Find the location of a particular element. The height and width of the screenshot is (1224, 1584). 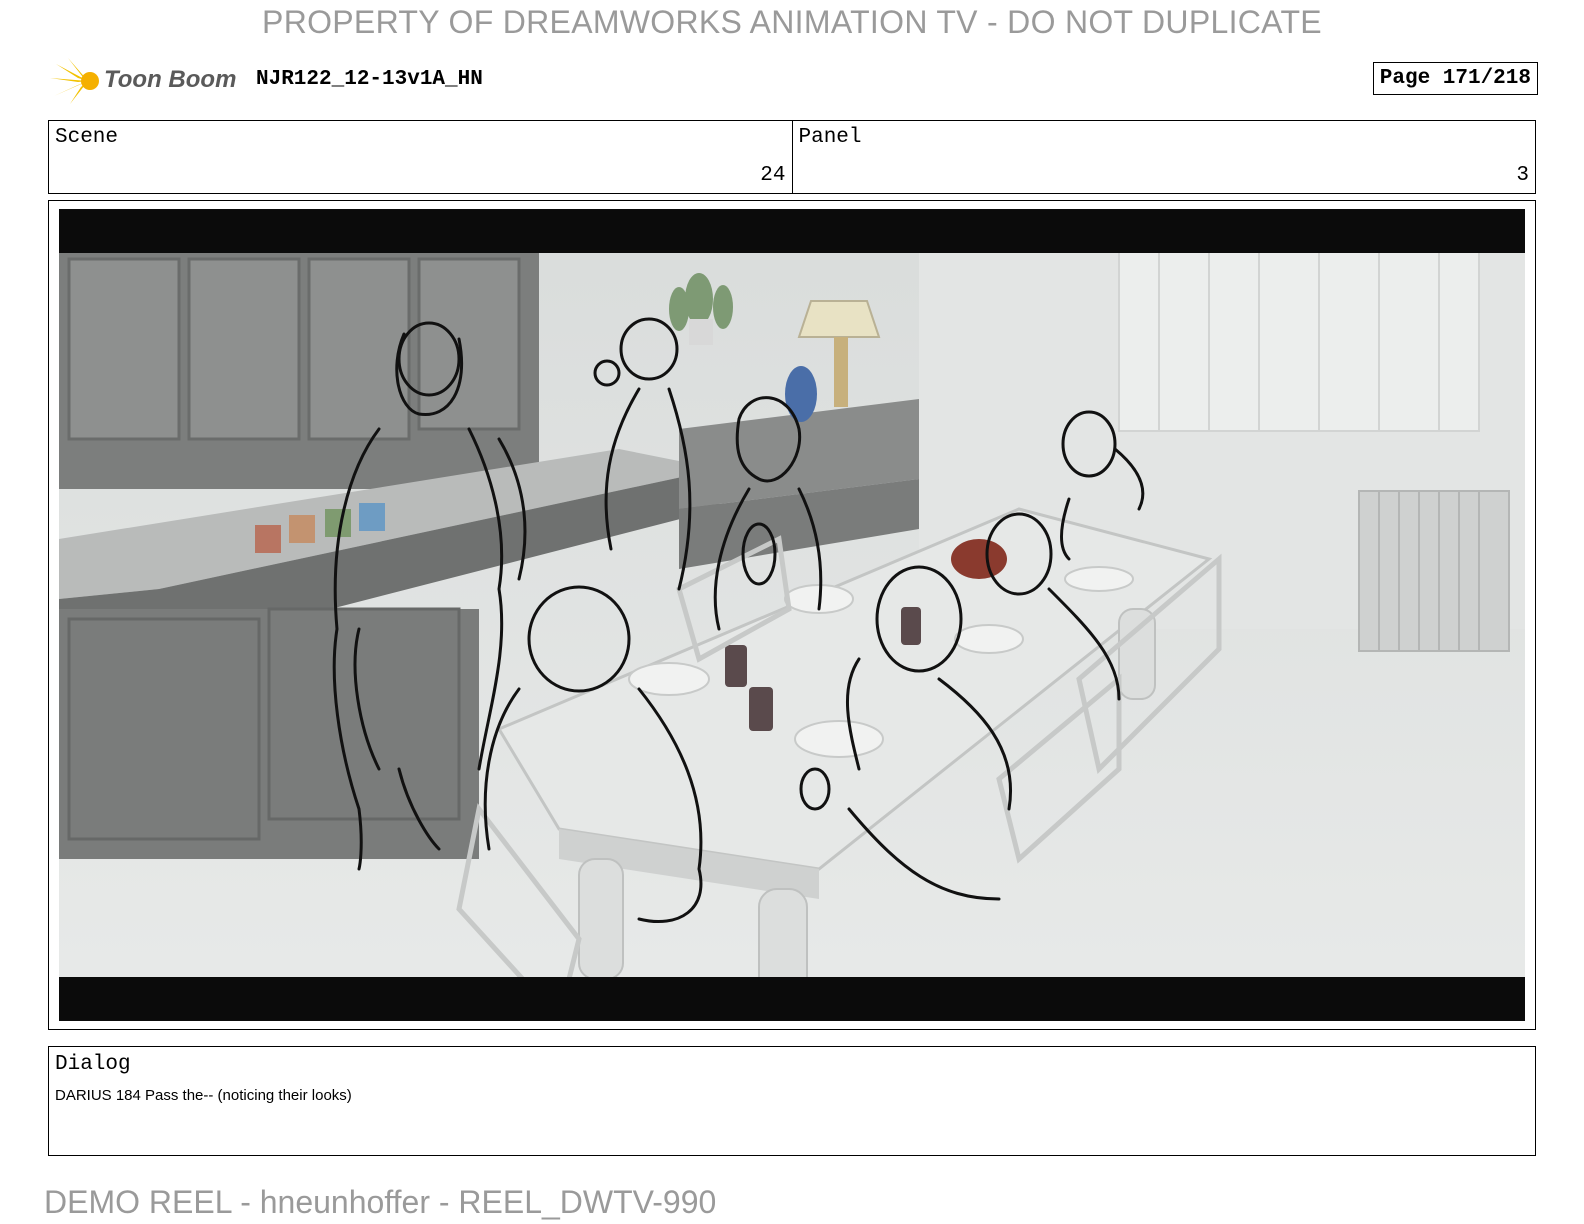

dialog-label: Dialog is located at coordinates (93, 1064).